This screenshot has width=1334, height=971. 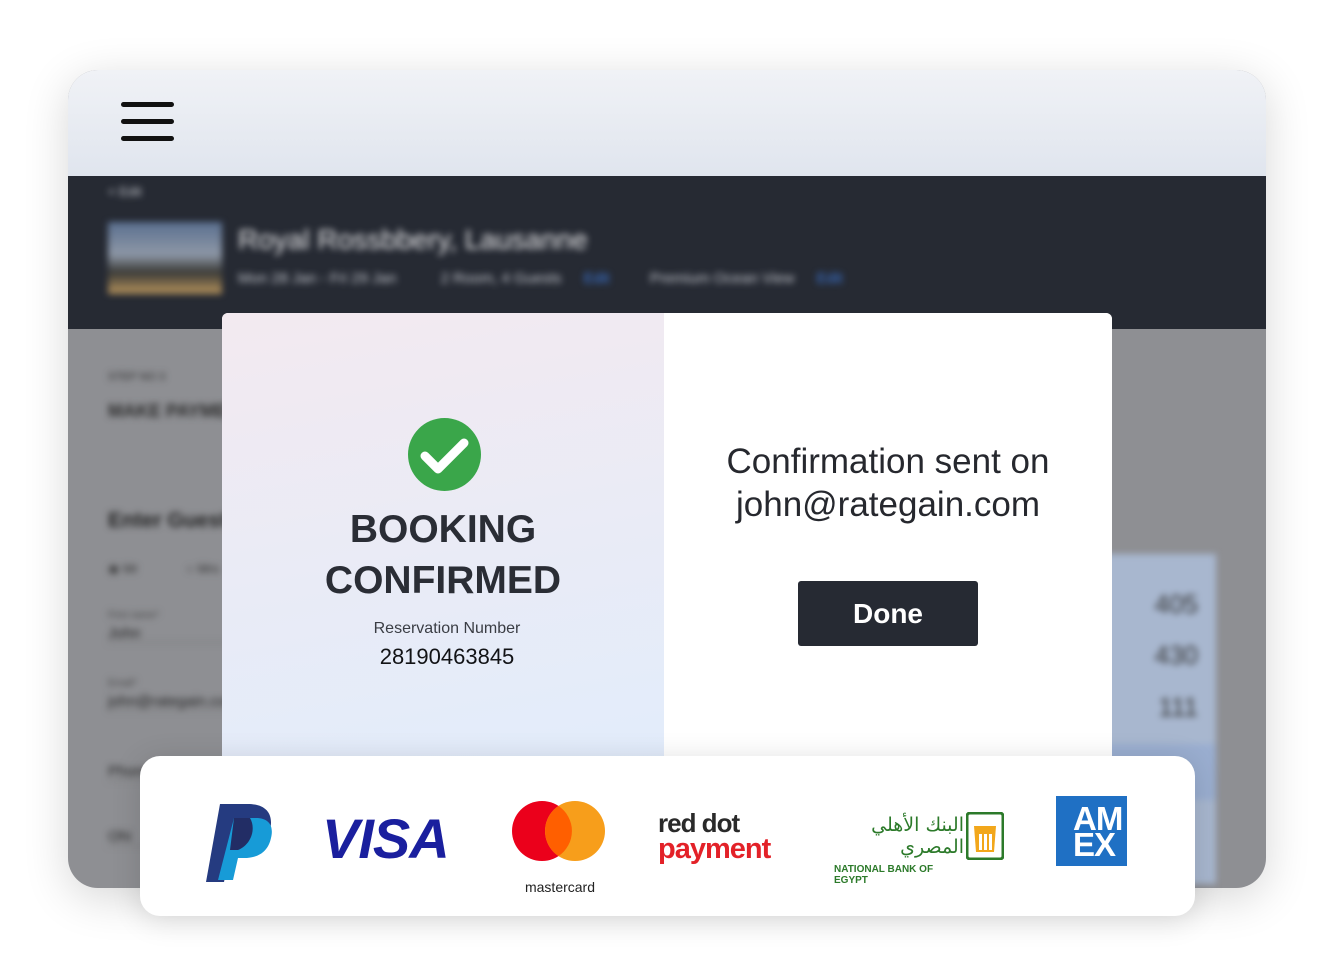 What do you see at coordinates (1178, 707) in the screenshot?
I see `summary-line: 111` at bounding box center [1178, 707].